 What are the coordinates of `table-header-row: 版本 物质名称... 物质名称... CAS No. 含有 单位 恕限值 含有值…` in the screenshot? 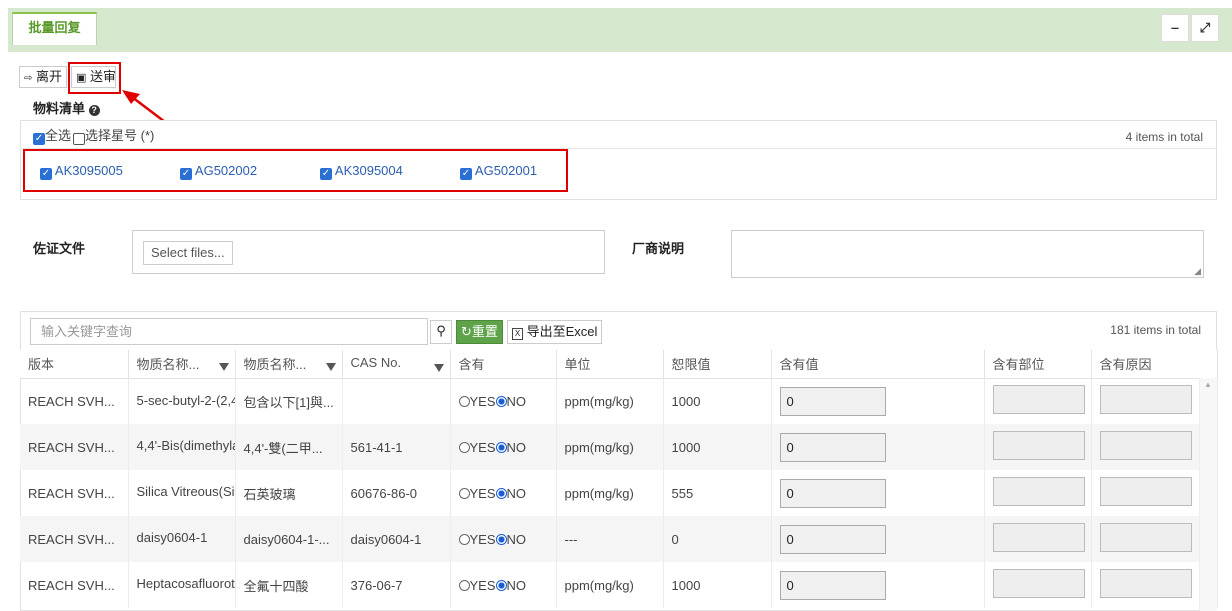 It's located at (619, 364).